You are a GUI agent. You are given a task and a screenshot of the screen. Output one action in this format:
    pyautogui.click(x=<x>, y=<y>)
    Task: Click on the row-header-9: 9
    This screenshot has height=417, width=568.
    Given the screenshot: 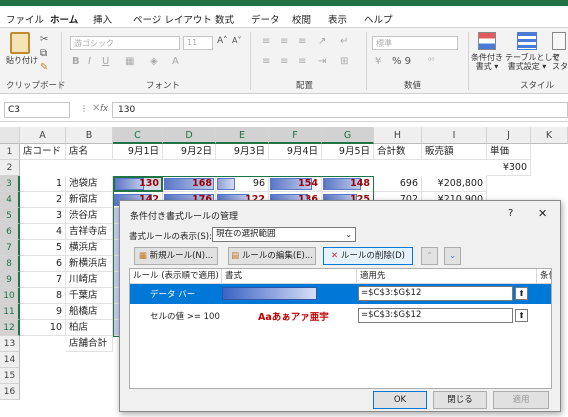 What is the action you would take?
    pyautogui.click(x=10, y=280)
    